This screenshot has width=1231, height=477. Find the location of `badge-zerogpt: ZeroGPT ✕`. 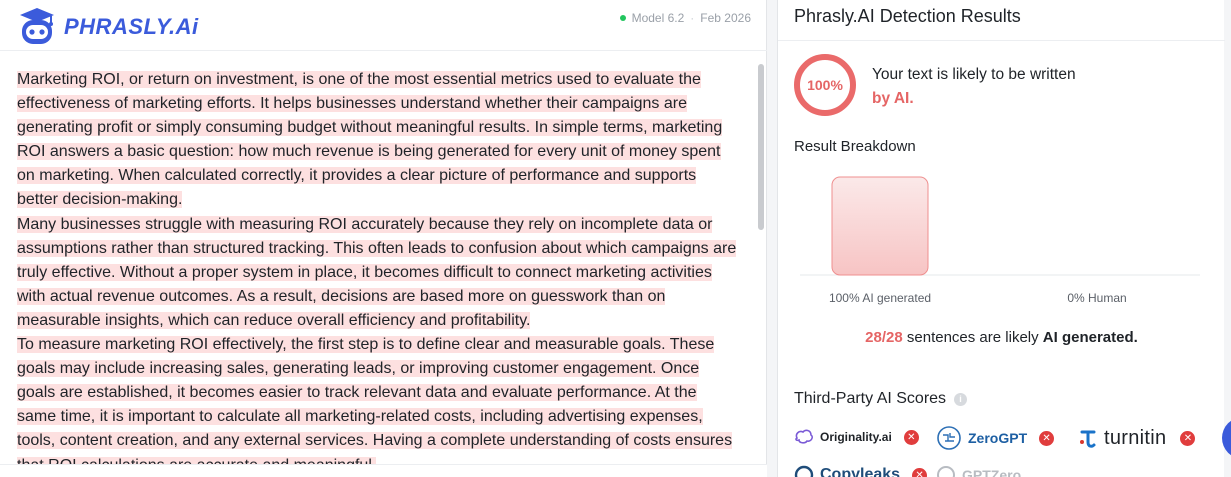

badge-zerogpt: ZeroGPT ✕ is located at coordinates (995, 438).